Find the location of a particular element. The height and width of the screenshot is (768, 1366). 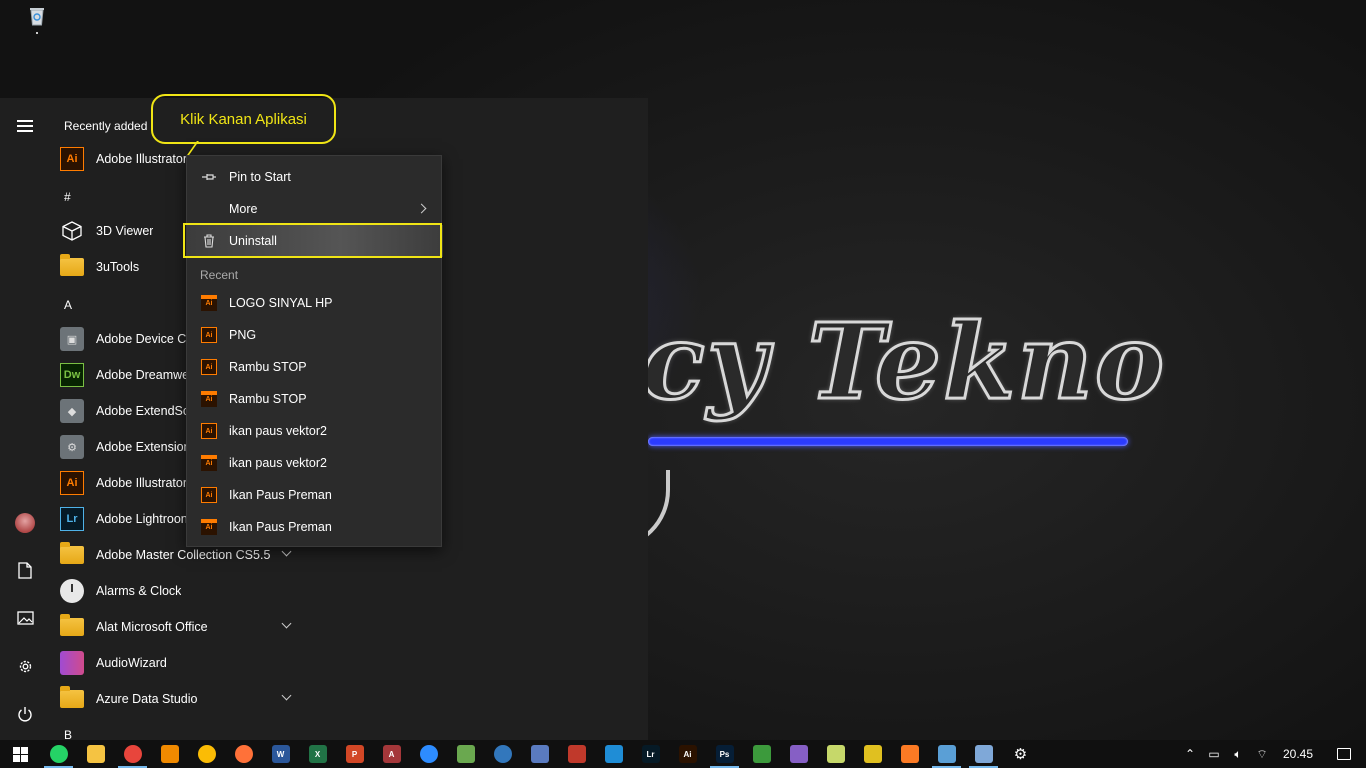

recent-file-label: ikan paus vektor2 is located at coordinates (278, 431).